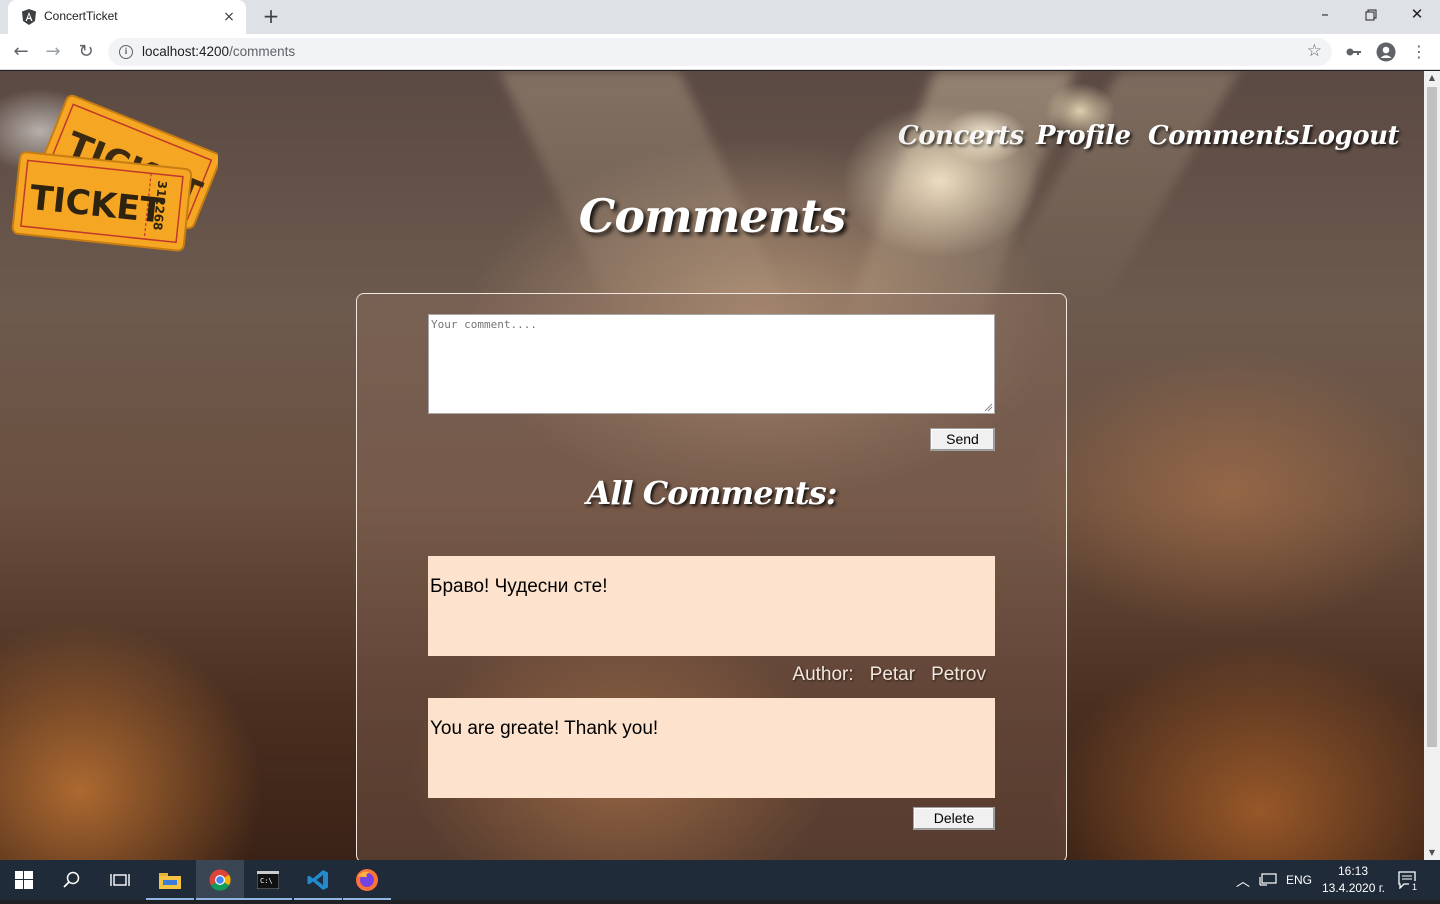 The height and width of the screenshot is (904, 1440). Describe the element at coordinates (1386, 52) in the screenshot. I see `profile-icon` at that location.